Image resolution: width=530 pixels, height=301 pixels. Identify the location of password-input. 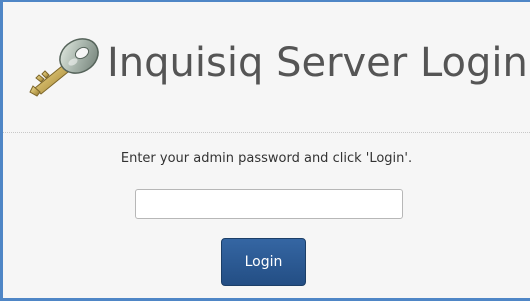
(269, 204).